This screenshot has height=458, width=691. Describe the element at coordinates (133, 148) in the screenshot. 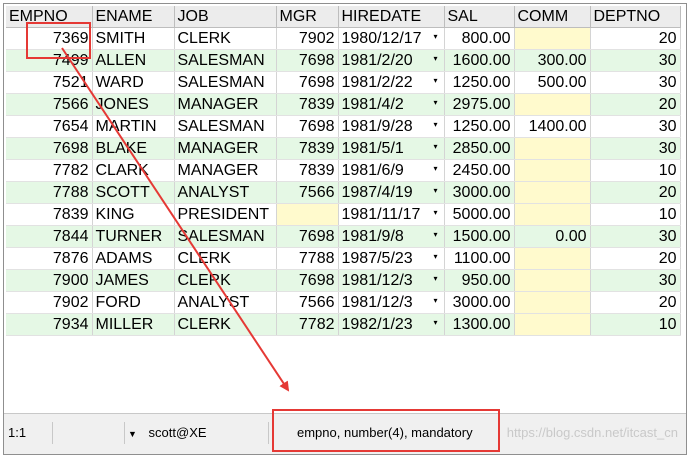

I see `cell-ename: BLAKE` at that location.